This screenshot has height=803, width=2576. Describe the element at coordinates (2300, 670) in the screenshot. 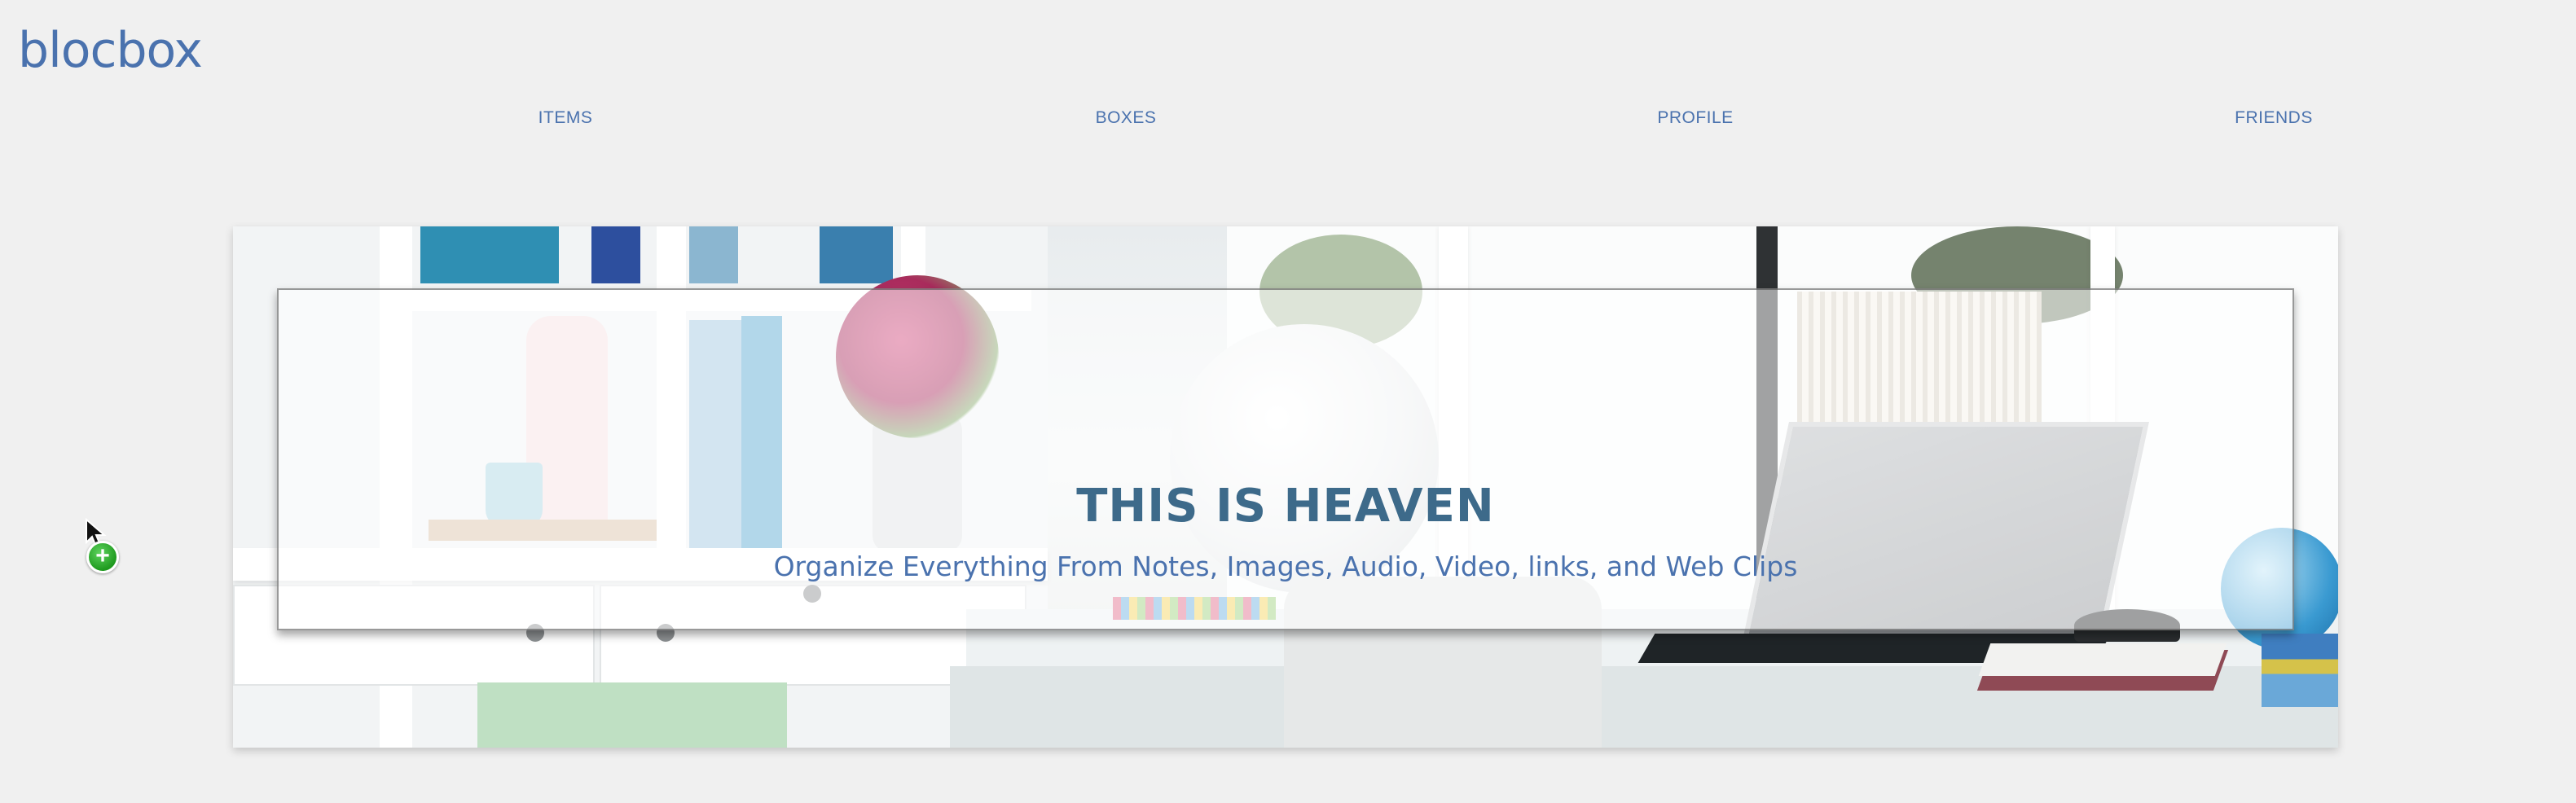

I see `hero-photo-books` at that location.